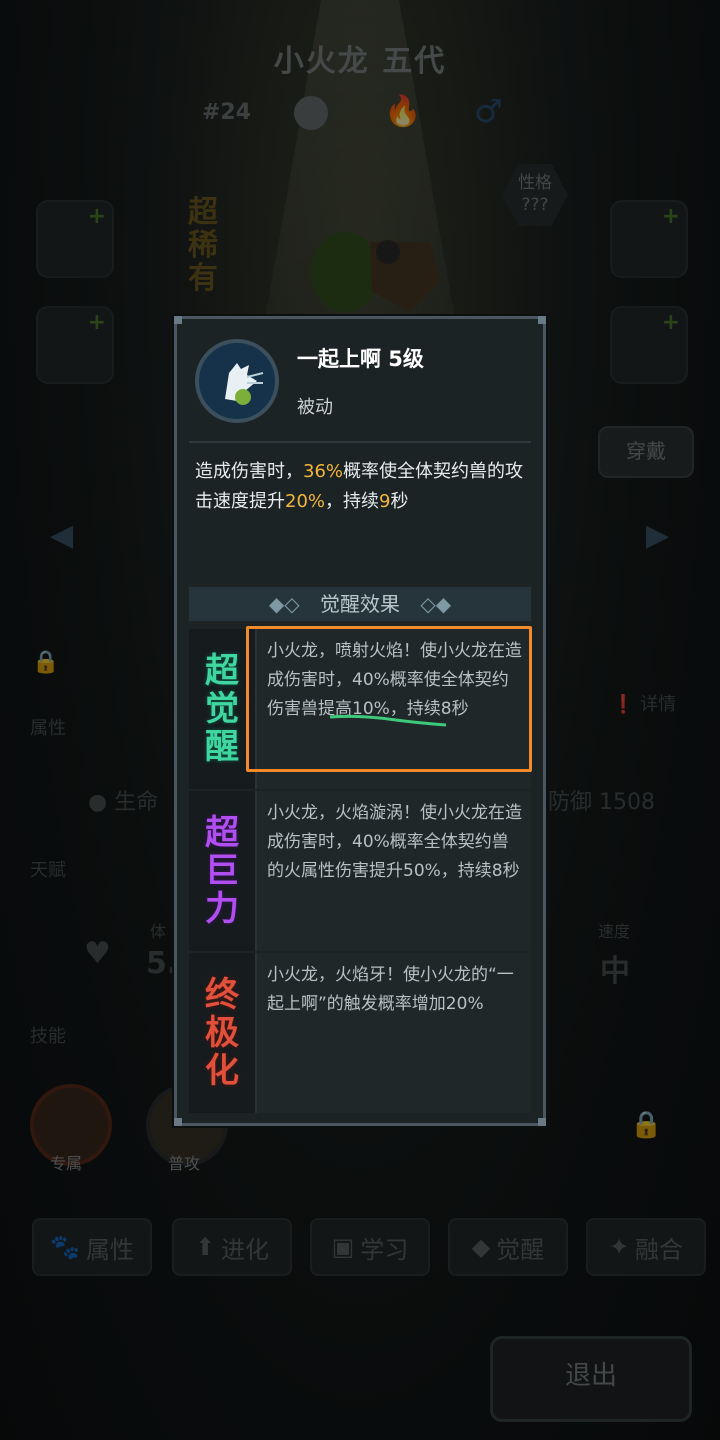 This screenshot has width=720, height=1440. I want to click on awaken-header: ◆◇ 觉醒效果 ◇◆, so click(360, 604).